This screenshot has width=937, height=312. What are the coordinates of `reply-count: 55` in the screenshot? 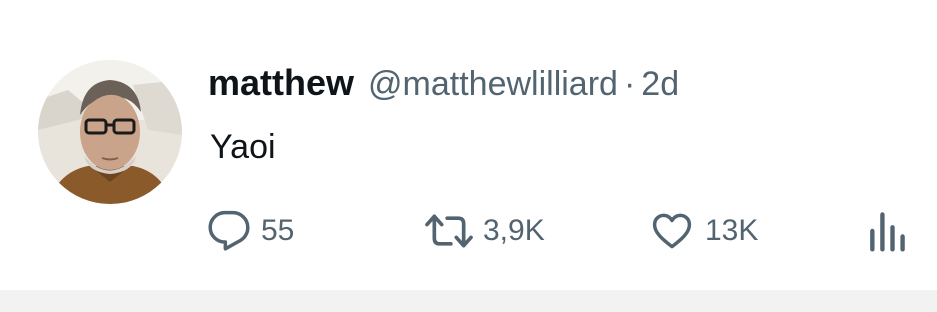 It's located at (278, 230).